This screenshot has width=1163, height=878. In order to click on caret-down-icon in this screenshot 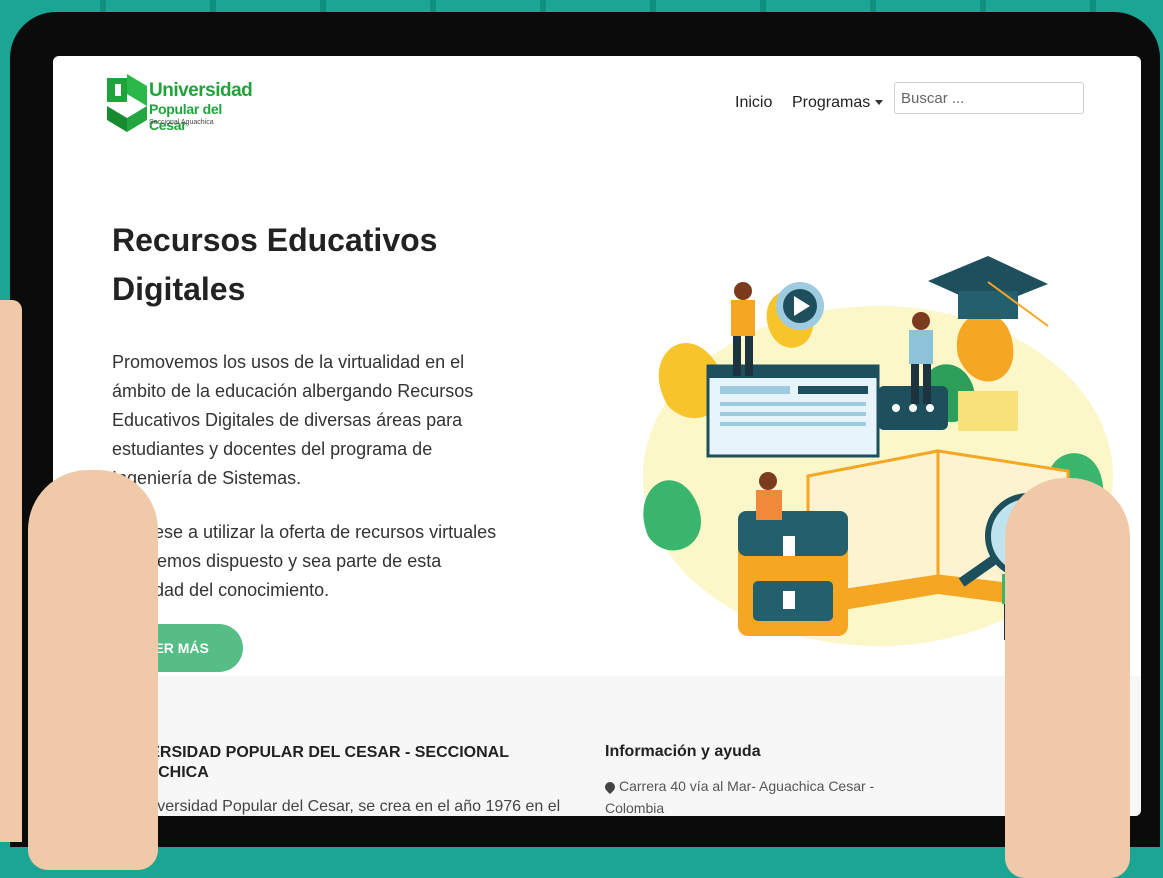, I will do `click(879, 103)`.